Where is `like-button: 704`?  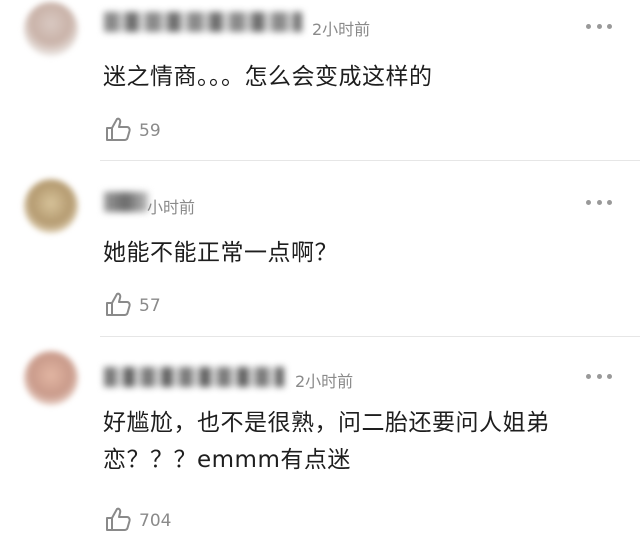 like-button: 704 is located at coordinates (137, 519).